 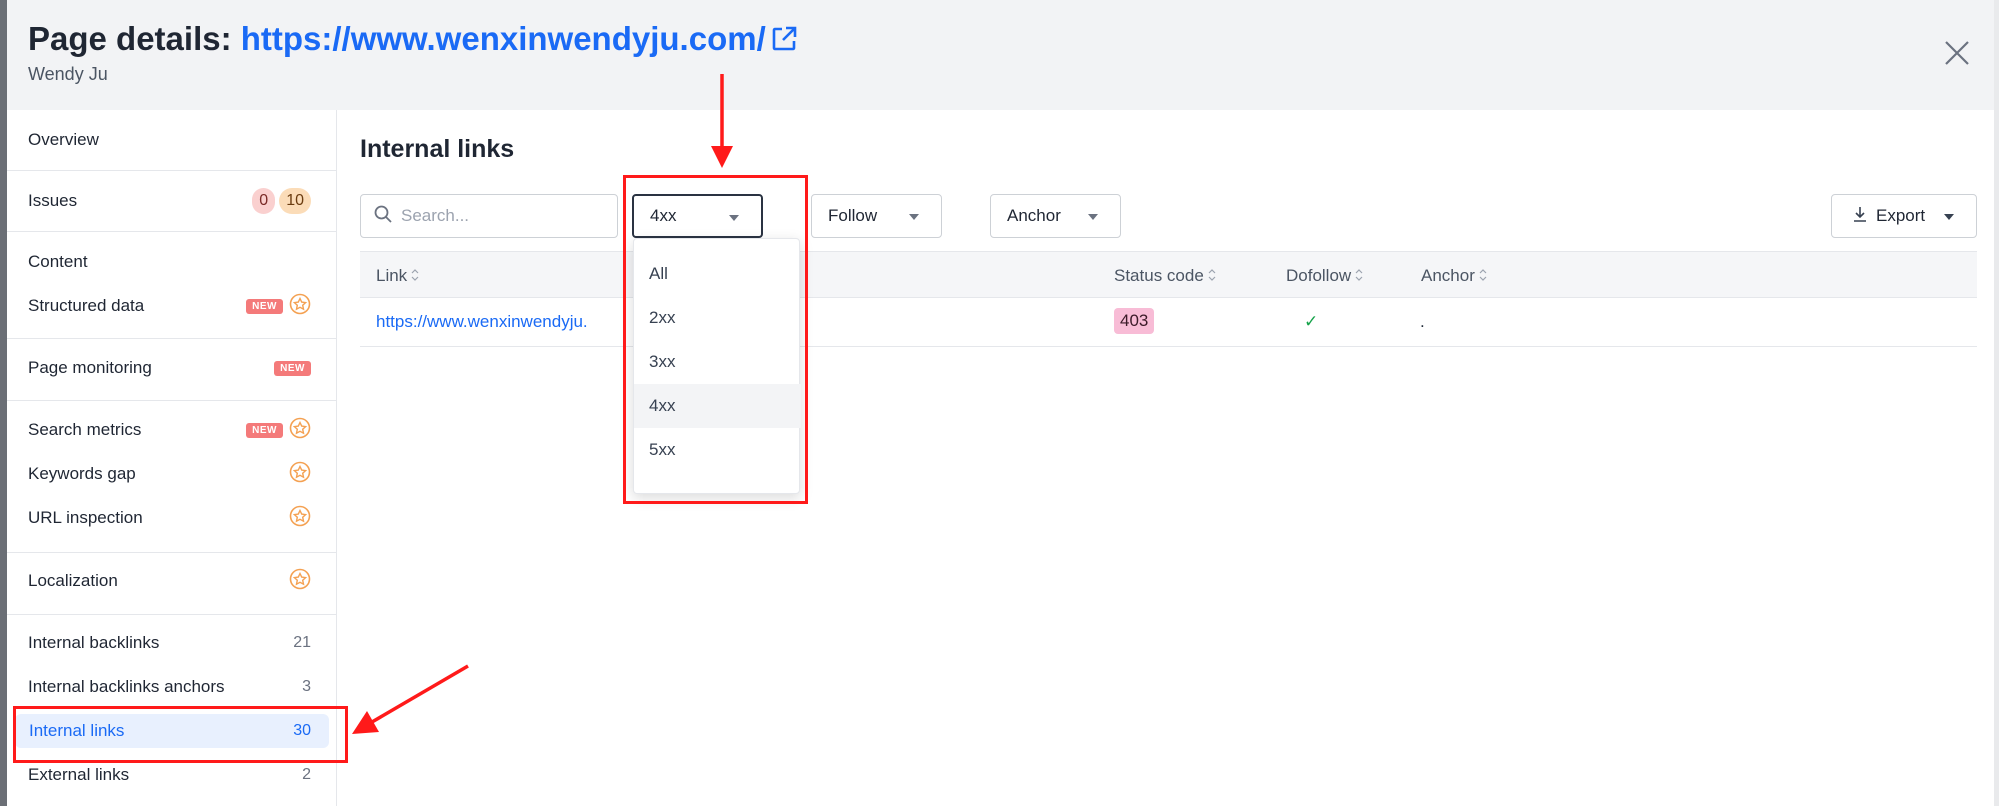 I want to click on follow-filter: Follow, so click(x=876, y=216).